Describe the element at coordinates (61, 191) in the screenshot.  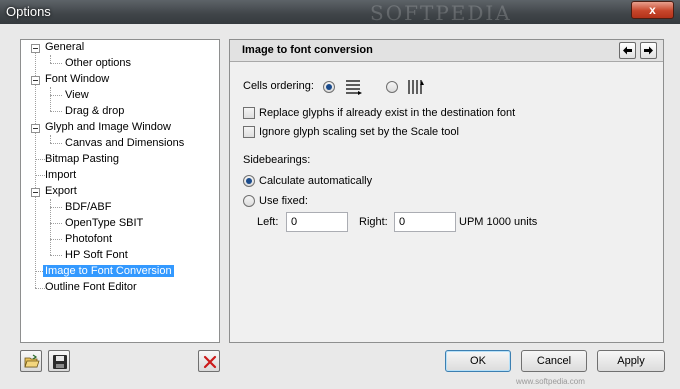
I see `tree-item-export: Export` at that location.